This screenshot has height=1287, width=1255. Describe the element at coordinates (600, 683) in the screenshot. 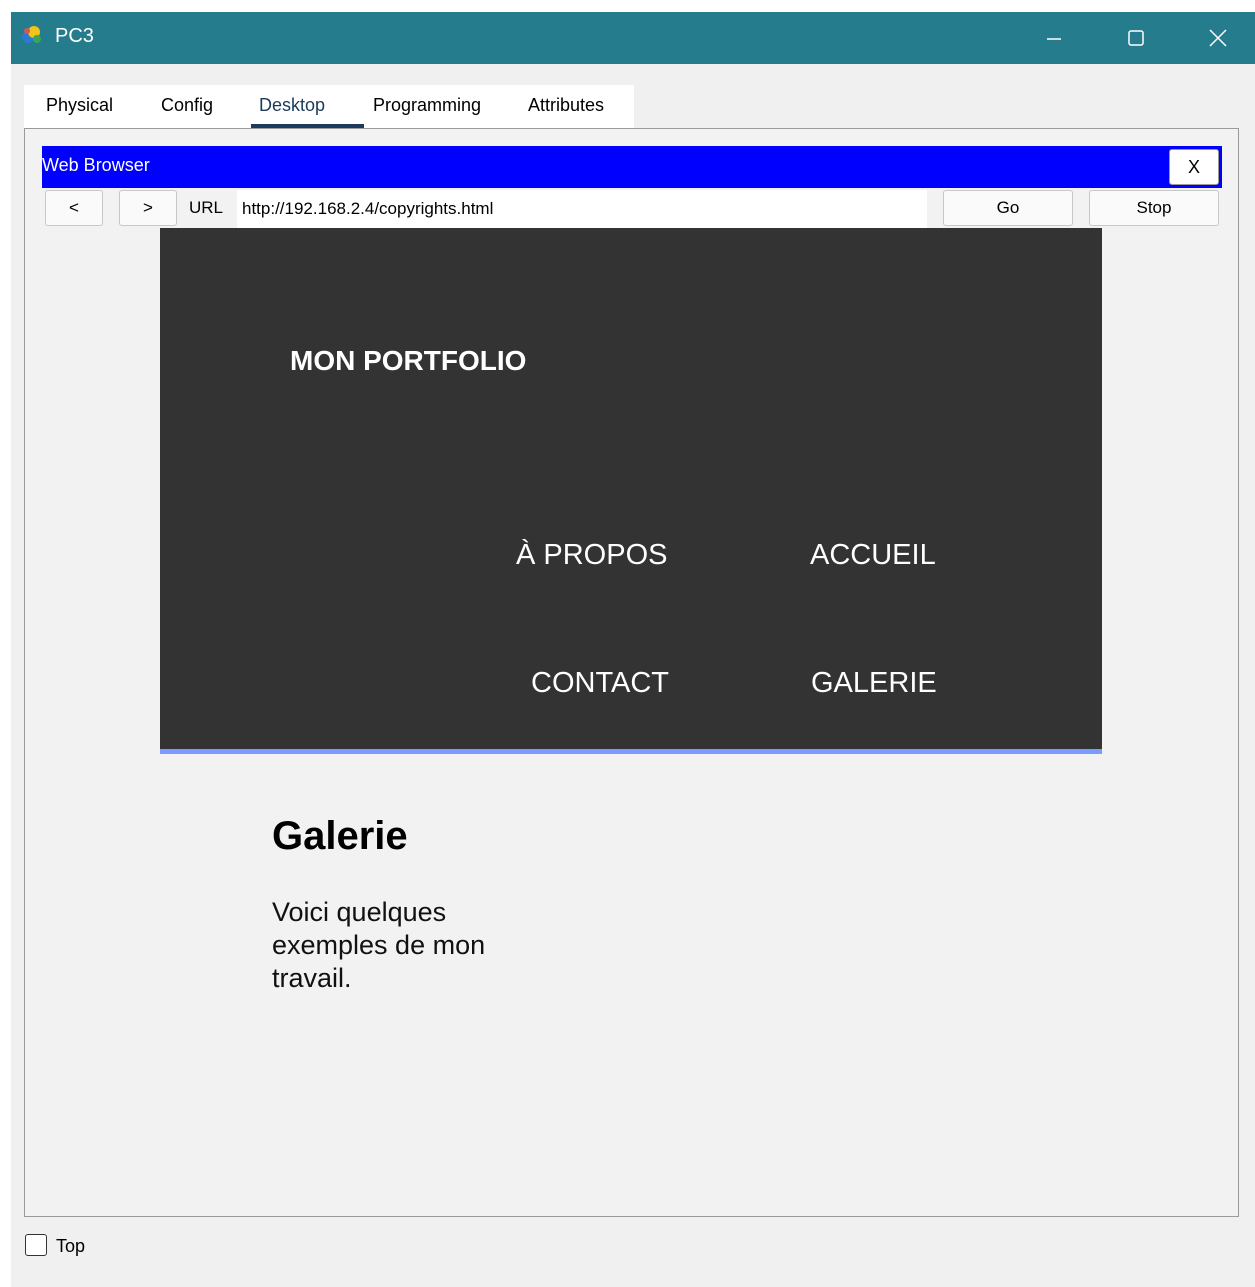

I see `nav-link-contact: CONTACT` at that location.